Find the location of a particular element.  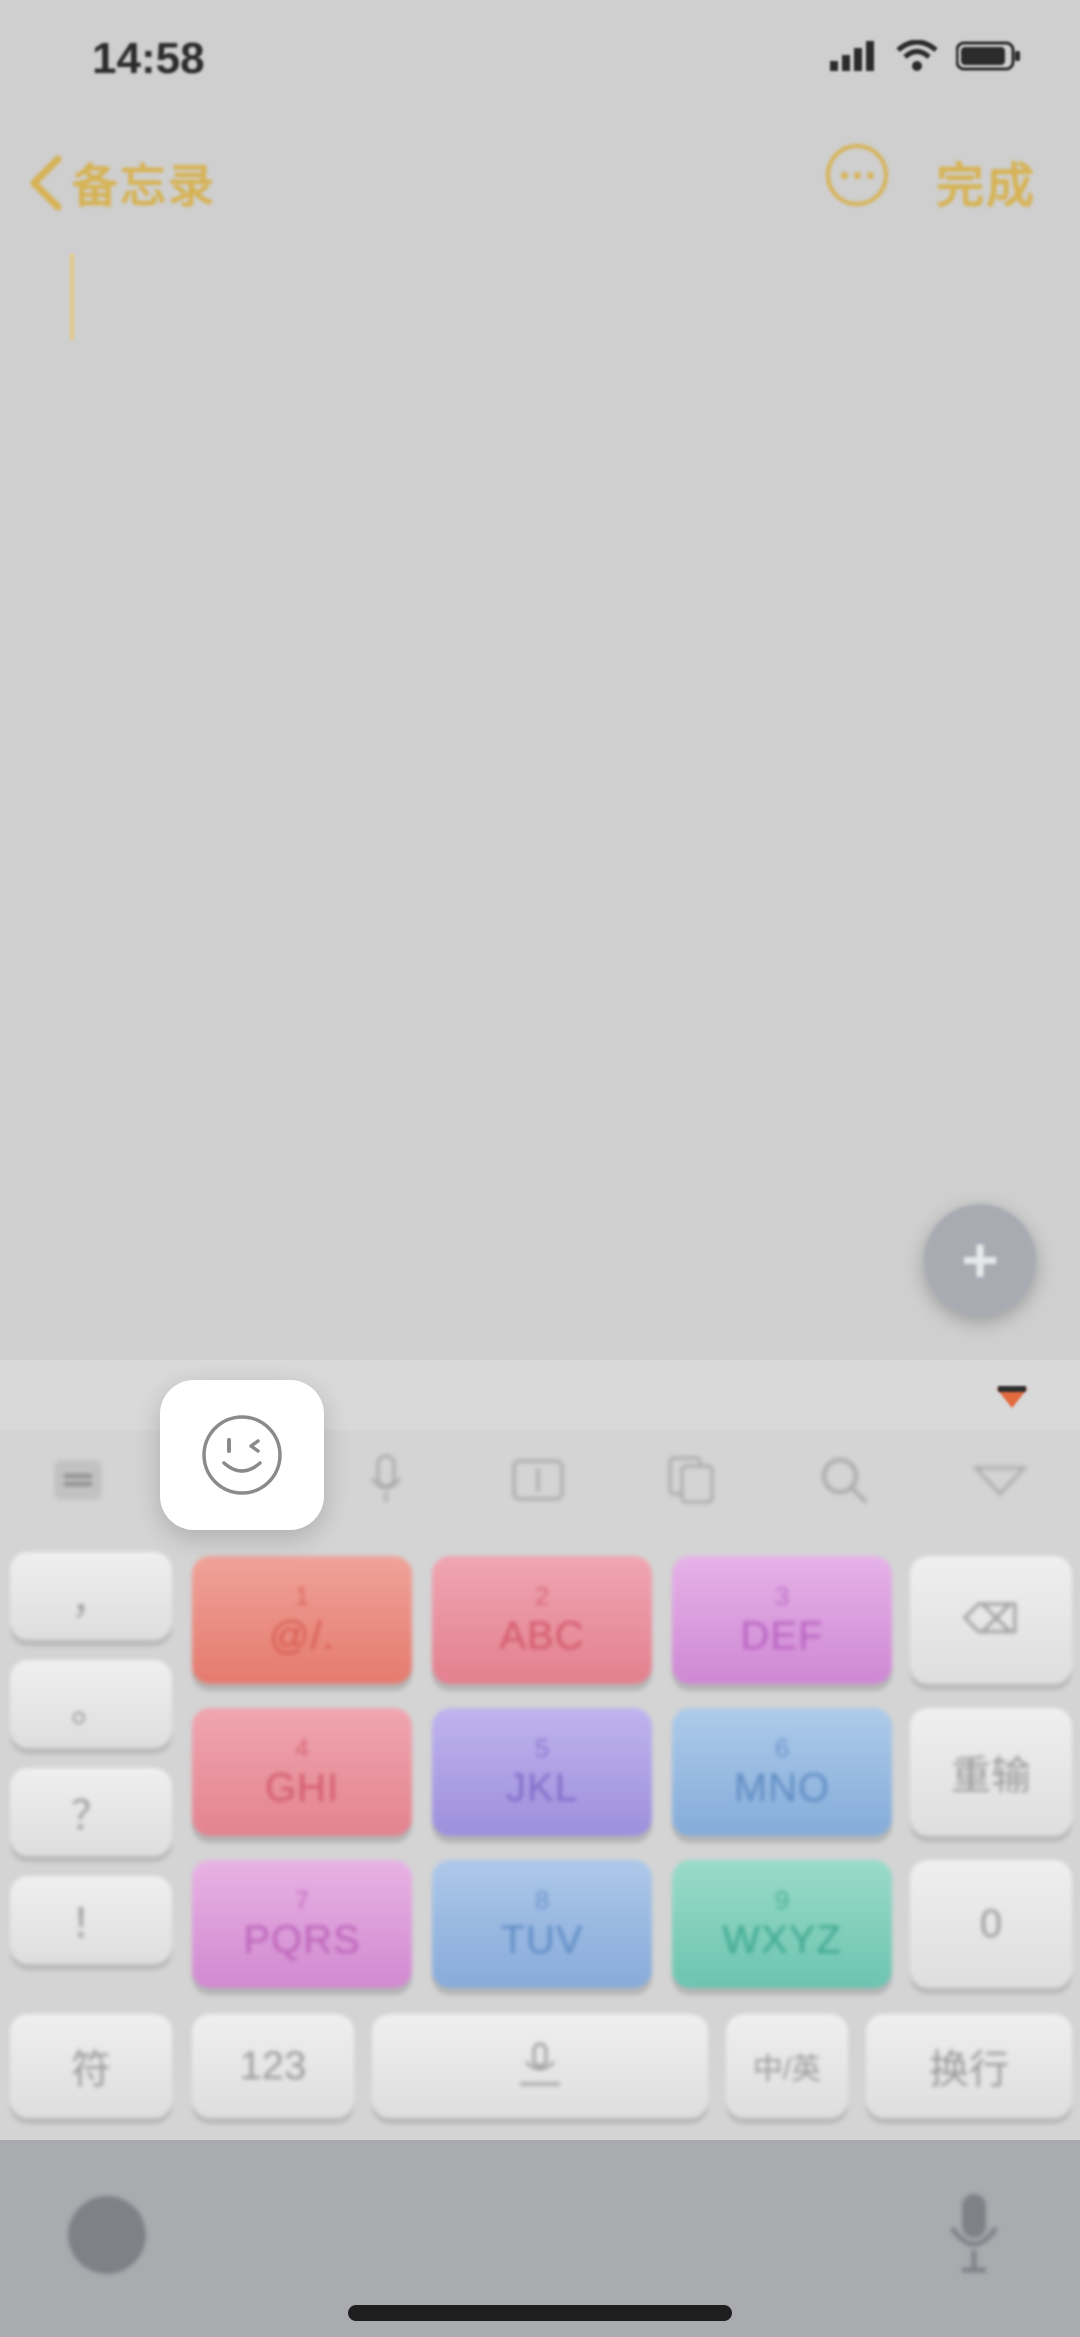

key-2: 2 ABC is located at coordinates (542, 1620).